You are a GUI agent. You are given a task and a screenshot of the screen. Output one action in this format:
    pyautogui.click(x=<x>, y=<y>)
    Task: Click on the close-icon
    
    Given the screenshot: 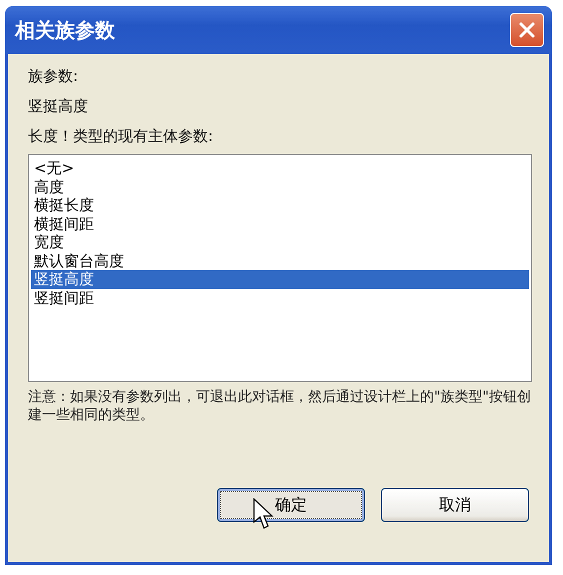 What is the action you would take?
    pyautogui.click(x=527, y=30)
    